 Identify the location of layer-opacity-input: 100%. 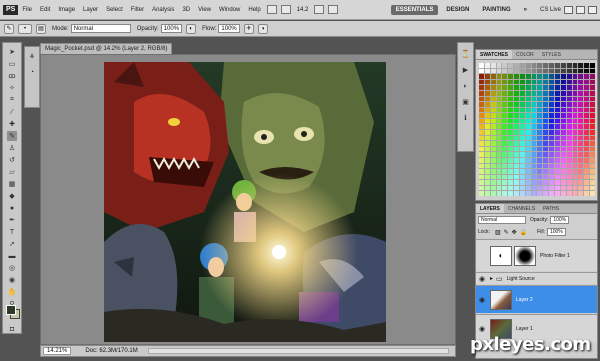
(560, 220).